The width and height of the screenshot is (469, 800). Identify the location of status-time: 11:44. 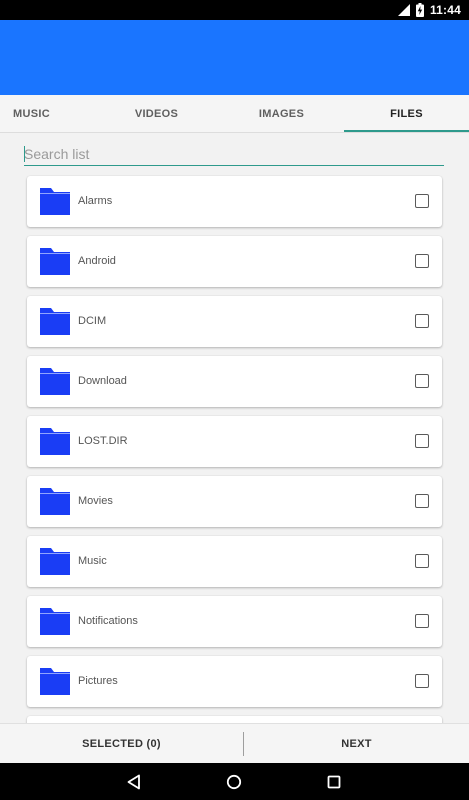
(445, 10).